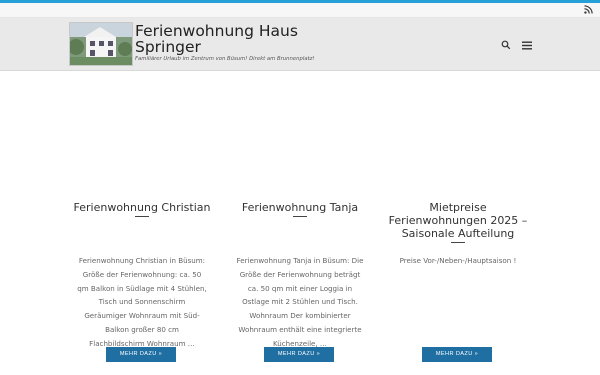  What do you see at coordinates (142, 207) in the screenshot?
I see `post-title: Ferienwohnung Christian` at bounding box center [142, 207].